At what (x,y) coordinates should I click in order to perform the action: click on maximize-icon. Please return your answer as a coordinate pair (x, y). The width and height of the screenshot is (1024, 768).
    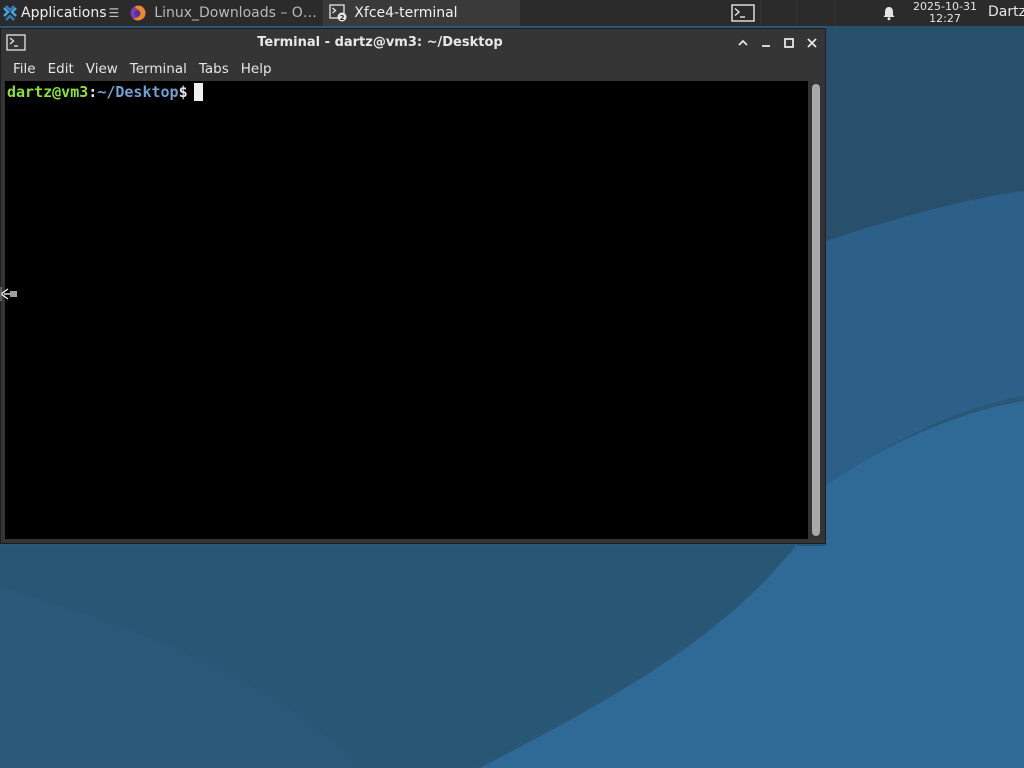
    Looking at the image, I should click on (789, 43).